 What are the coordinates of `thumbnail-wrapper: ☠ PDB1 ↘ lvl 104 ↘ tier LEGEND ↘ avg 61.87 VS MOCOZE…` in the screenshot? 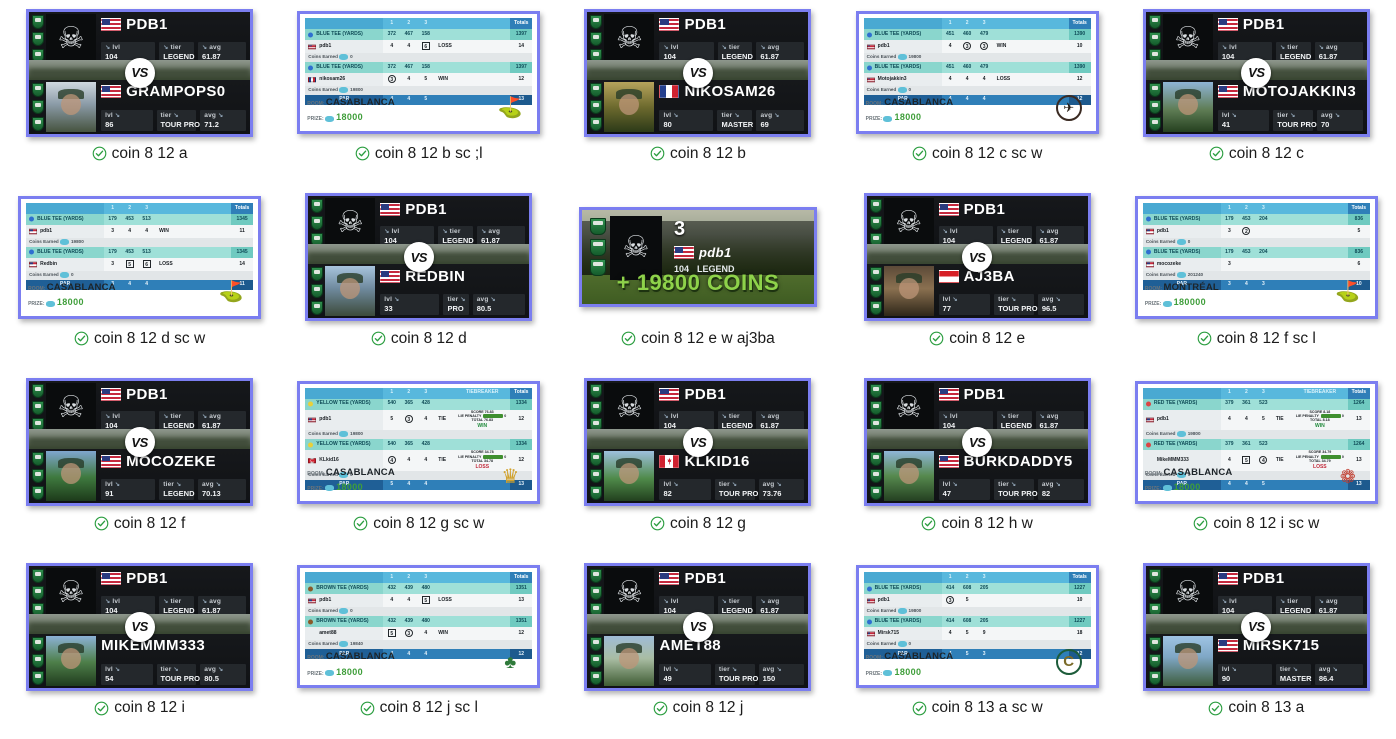 It's located at (139, 442).